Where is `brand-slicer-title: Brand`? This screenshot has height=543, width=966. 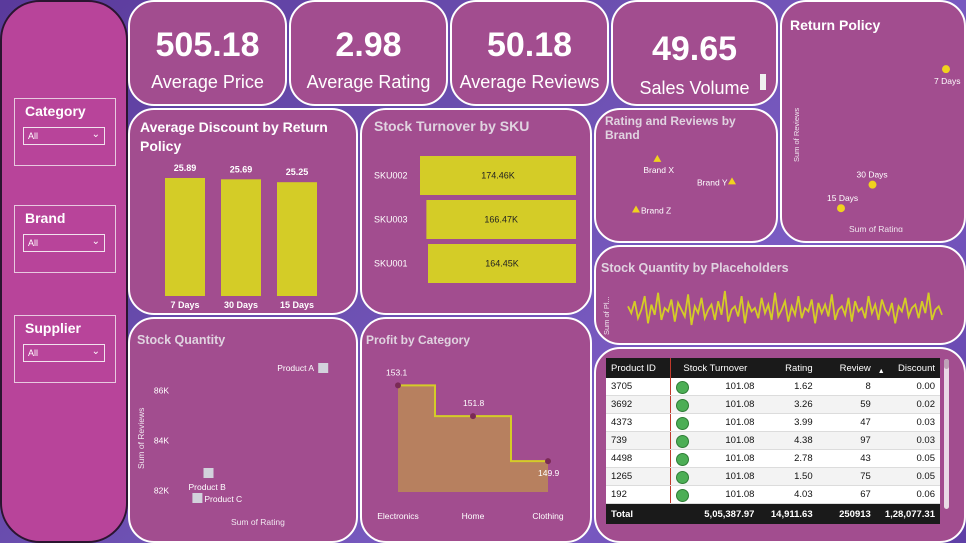 brand-slicer-title: Brand is located at coordinates (45, 218).